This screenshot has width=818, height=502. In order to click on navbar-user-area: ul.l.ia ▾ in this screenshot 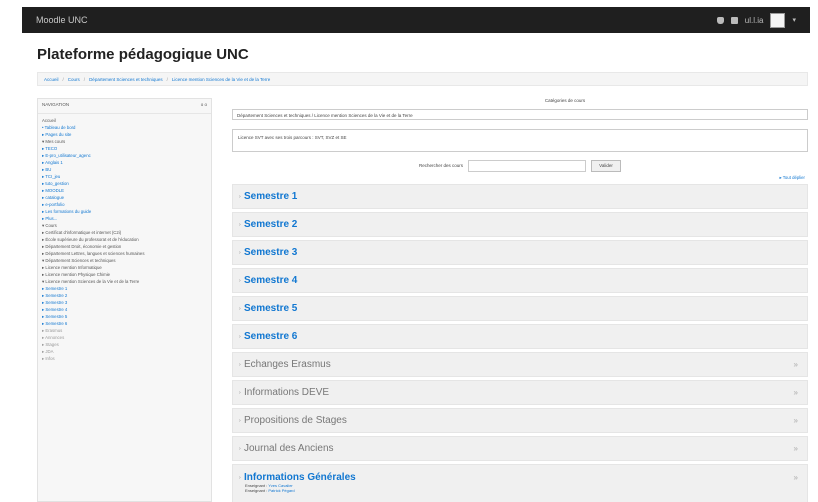, I will do `click(756, 20)`.